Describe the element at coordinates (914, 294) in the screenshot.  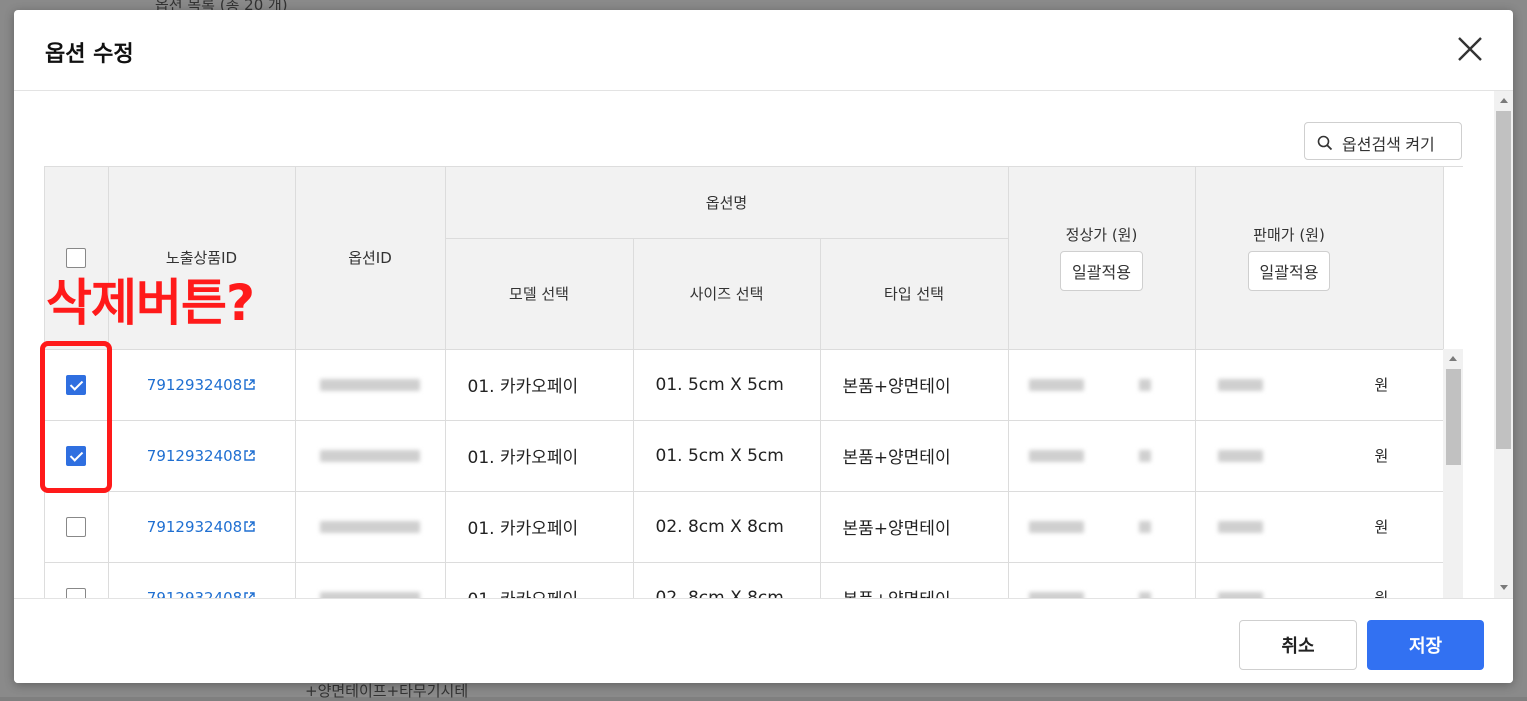
I see `header-type-select: 타입 선택` at that location.